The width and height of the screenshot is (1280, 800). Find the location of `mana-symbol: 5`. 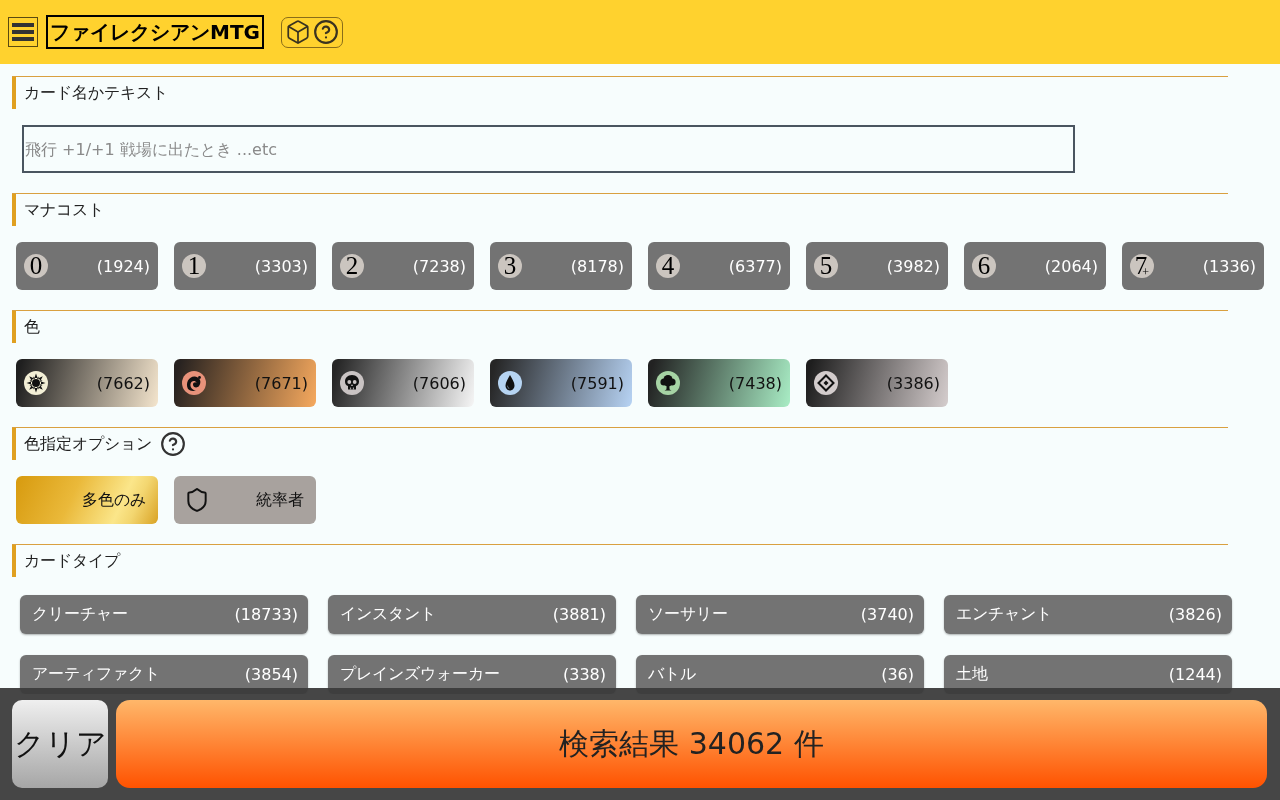

mana-symbol: 5 is located at coordinates (826, 266).